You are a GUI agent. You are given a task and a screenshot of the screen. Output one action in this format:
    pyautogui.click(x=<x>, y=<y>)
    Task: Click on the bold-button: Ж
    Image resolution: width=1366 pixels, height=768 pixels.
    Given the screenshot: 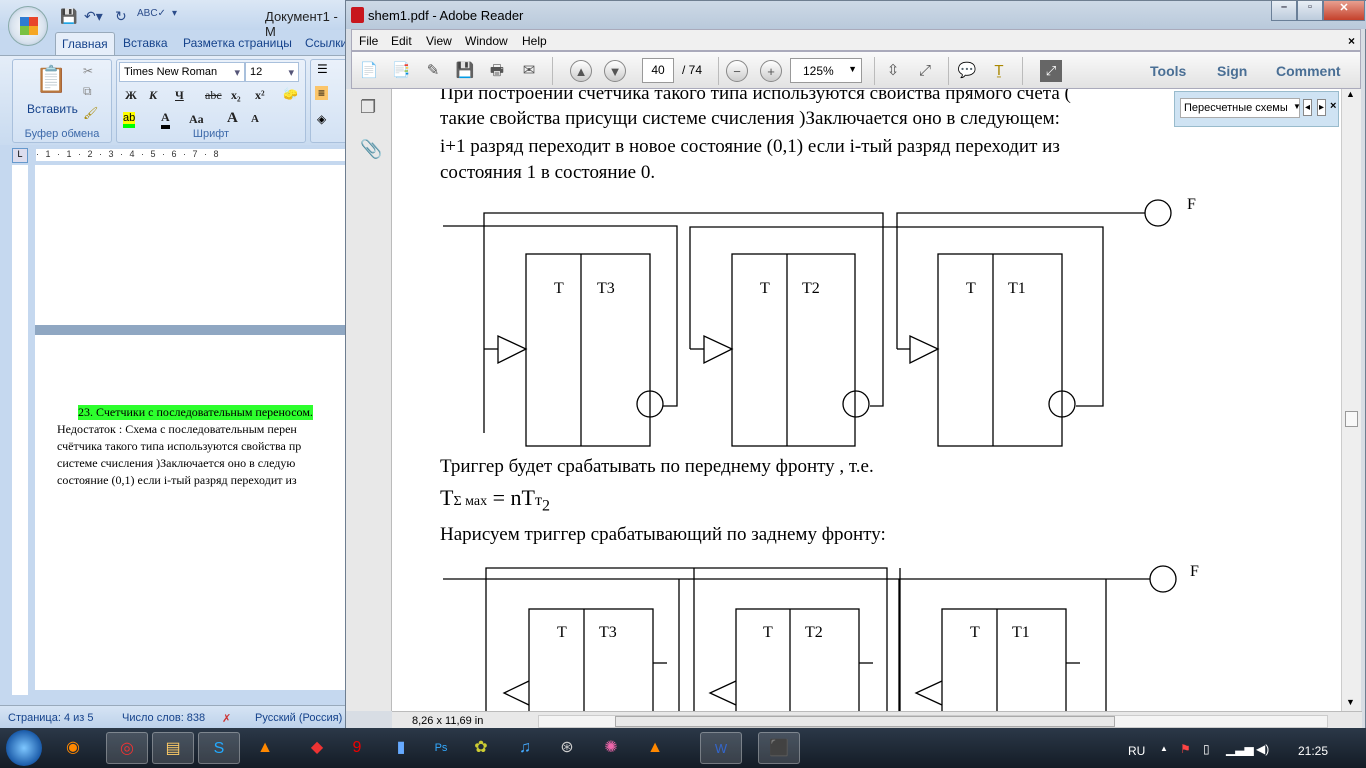 What is the action you would take?
    pyautogui.click(x=131, y=95)
    